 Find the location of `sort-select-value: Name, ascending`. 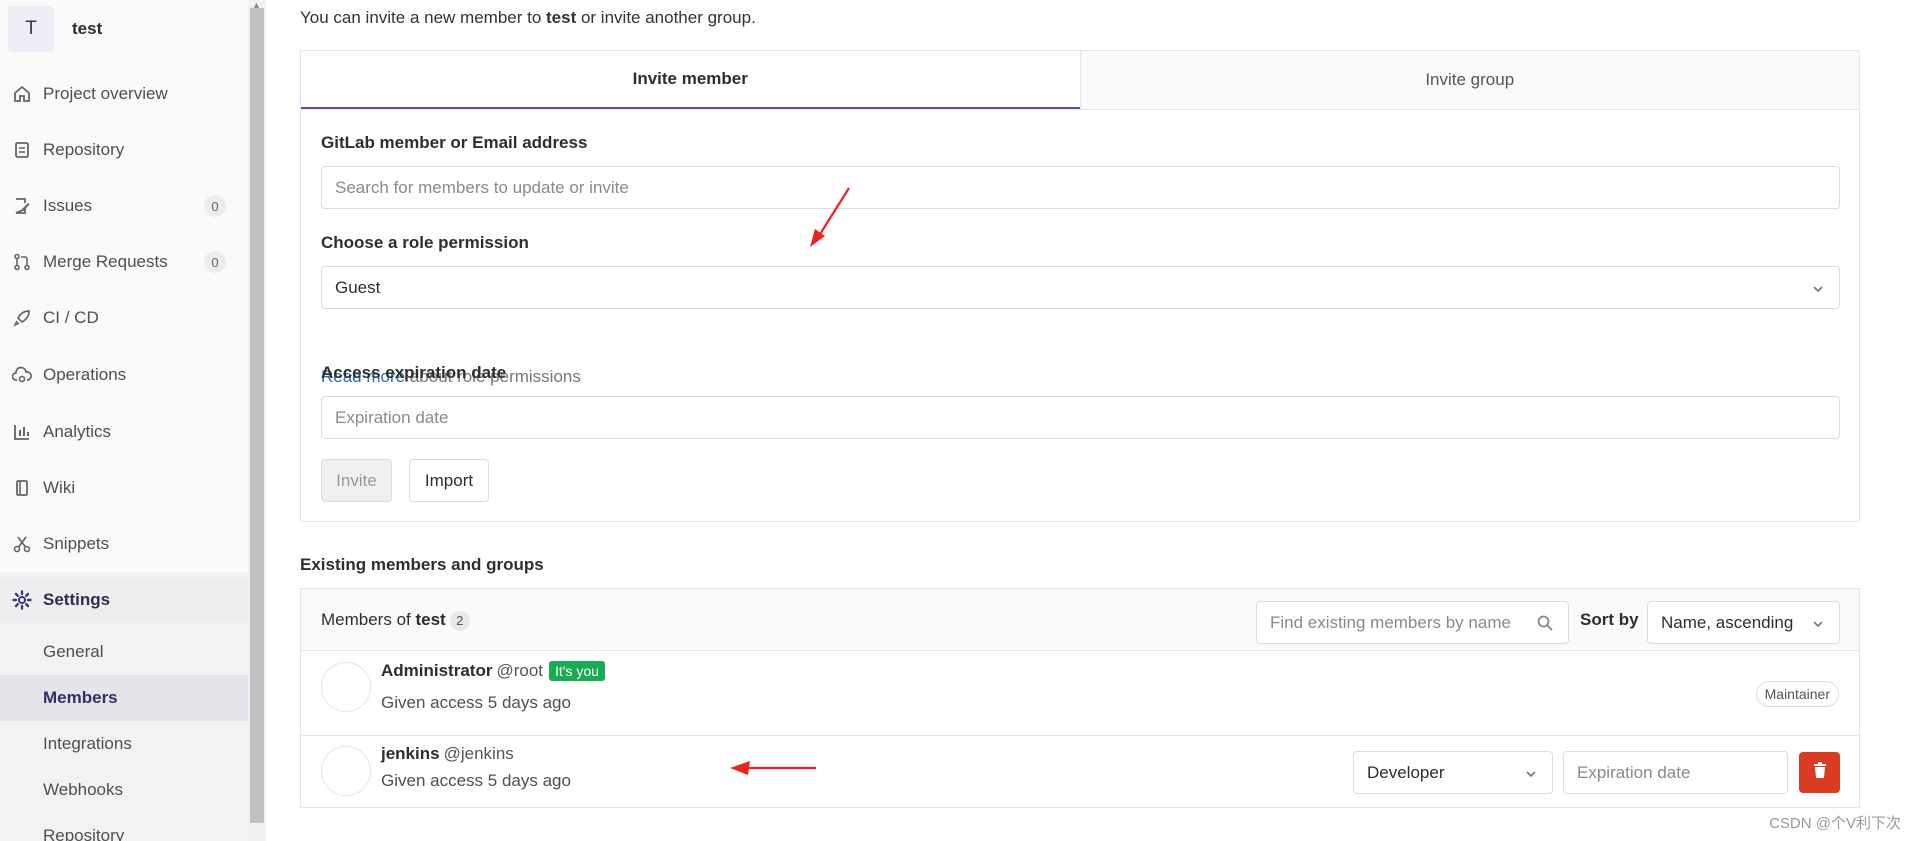

sort-select-value: Name, ascending is located at coordinates (1727, 622).